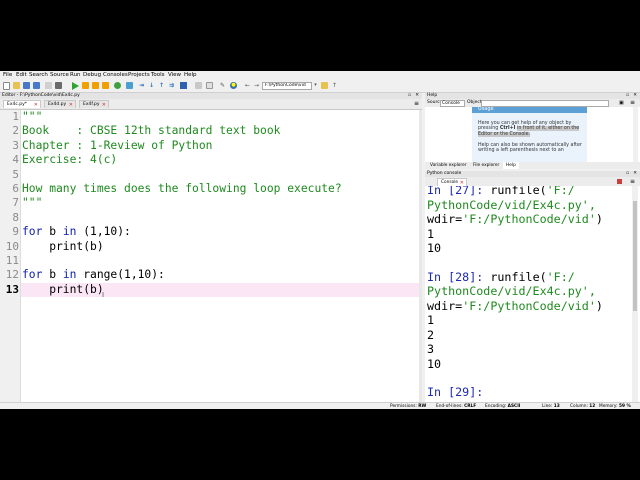  What do you see at coordinates (183, 85) in the screenshot?
I see `stop-debug-icon` at bounding box center [183, 85].